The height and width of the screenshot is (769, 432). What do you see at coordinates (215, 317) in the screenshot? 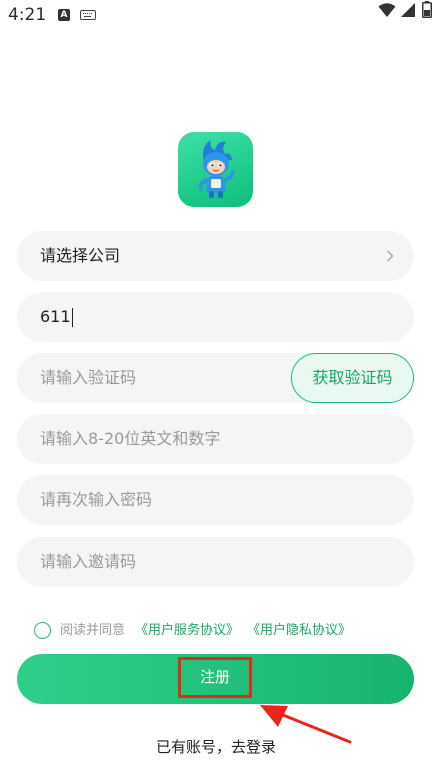
I see `phone-input: 611` at bounding box center [215, 317].